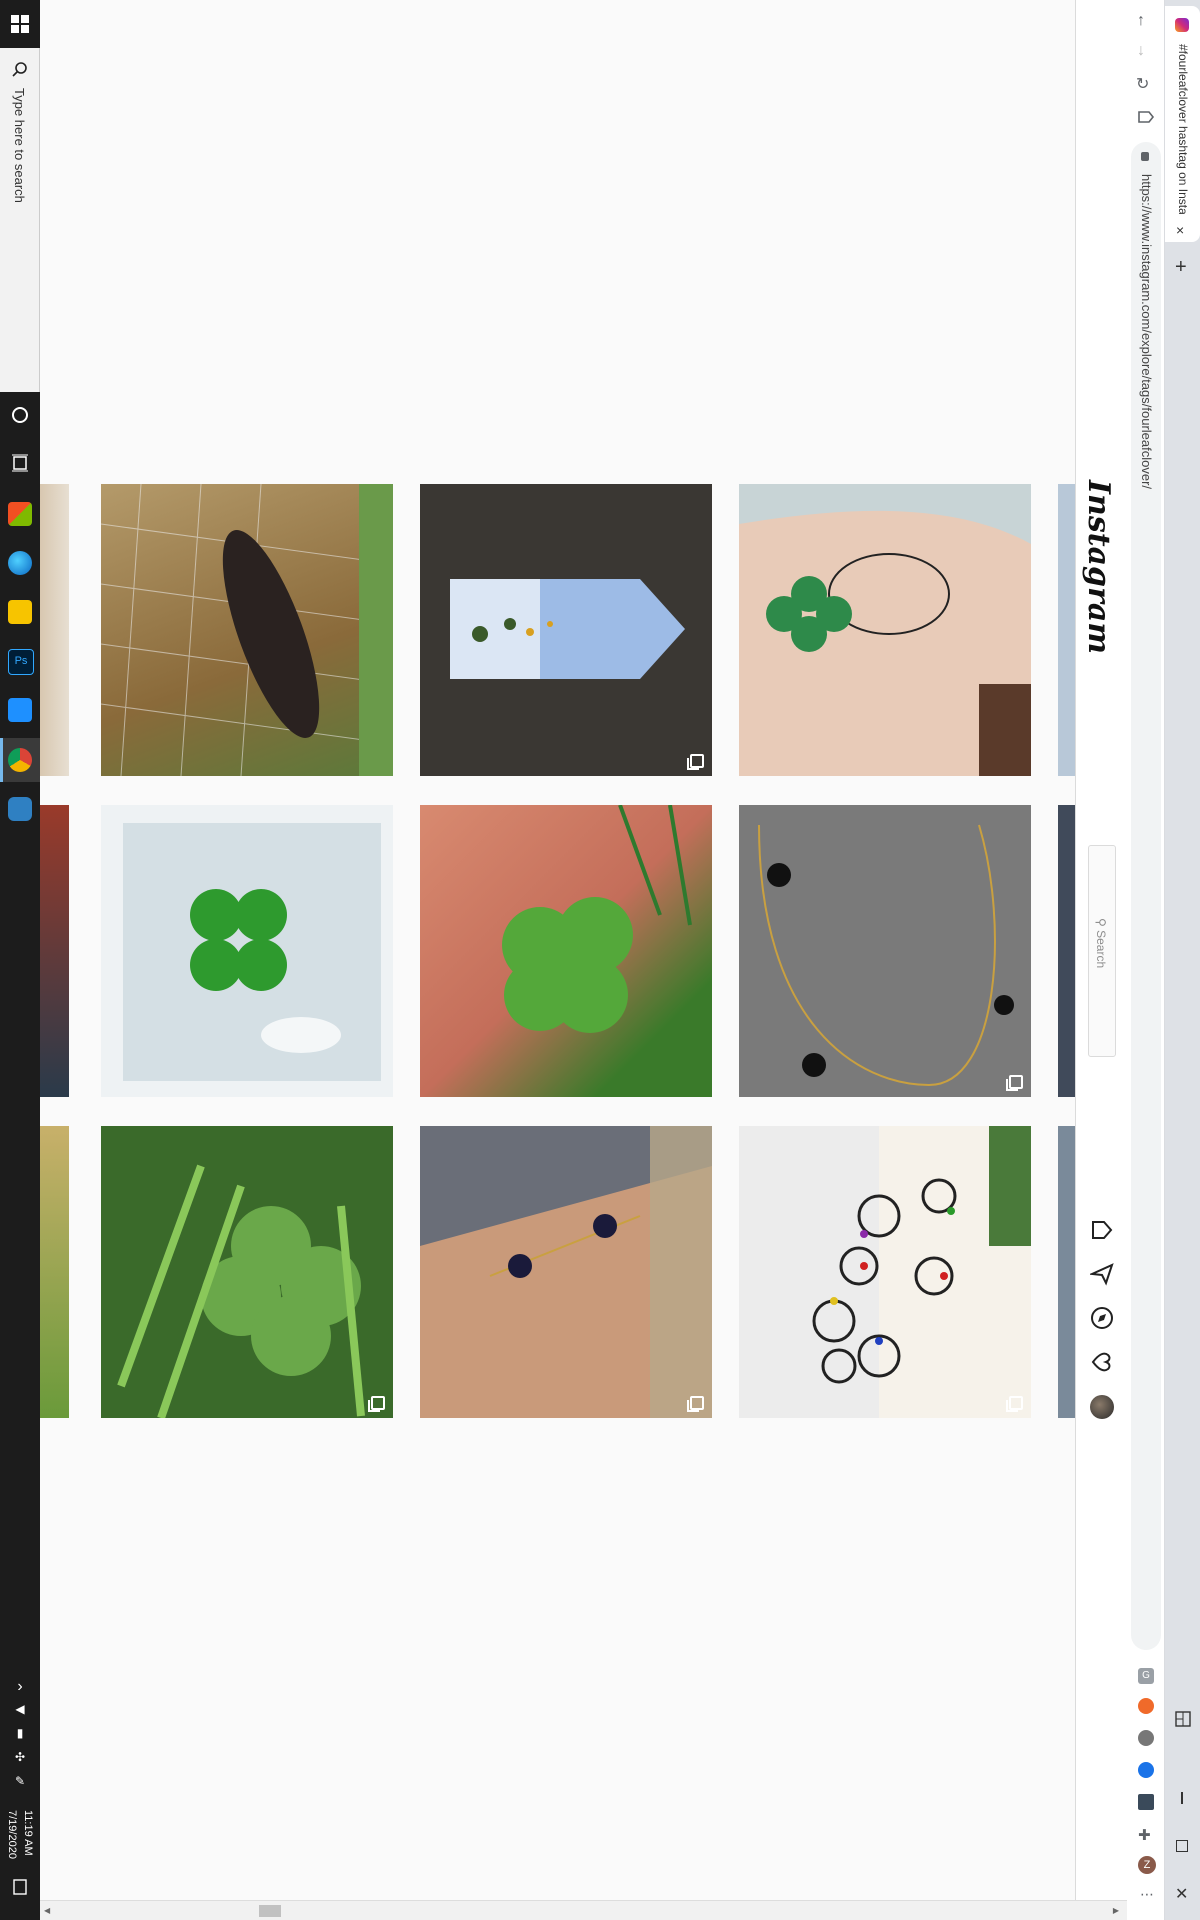 This screenshot has width=1200, height=1920. What do you see at coordinates (1098, 567) in the screenshot?
I see `instagram-logo: Instagram` at bounding box center [1098, 567].